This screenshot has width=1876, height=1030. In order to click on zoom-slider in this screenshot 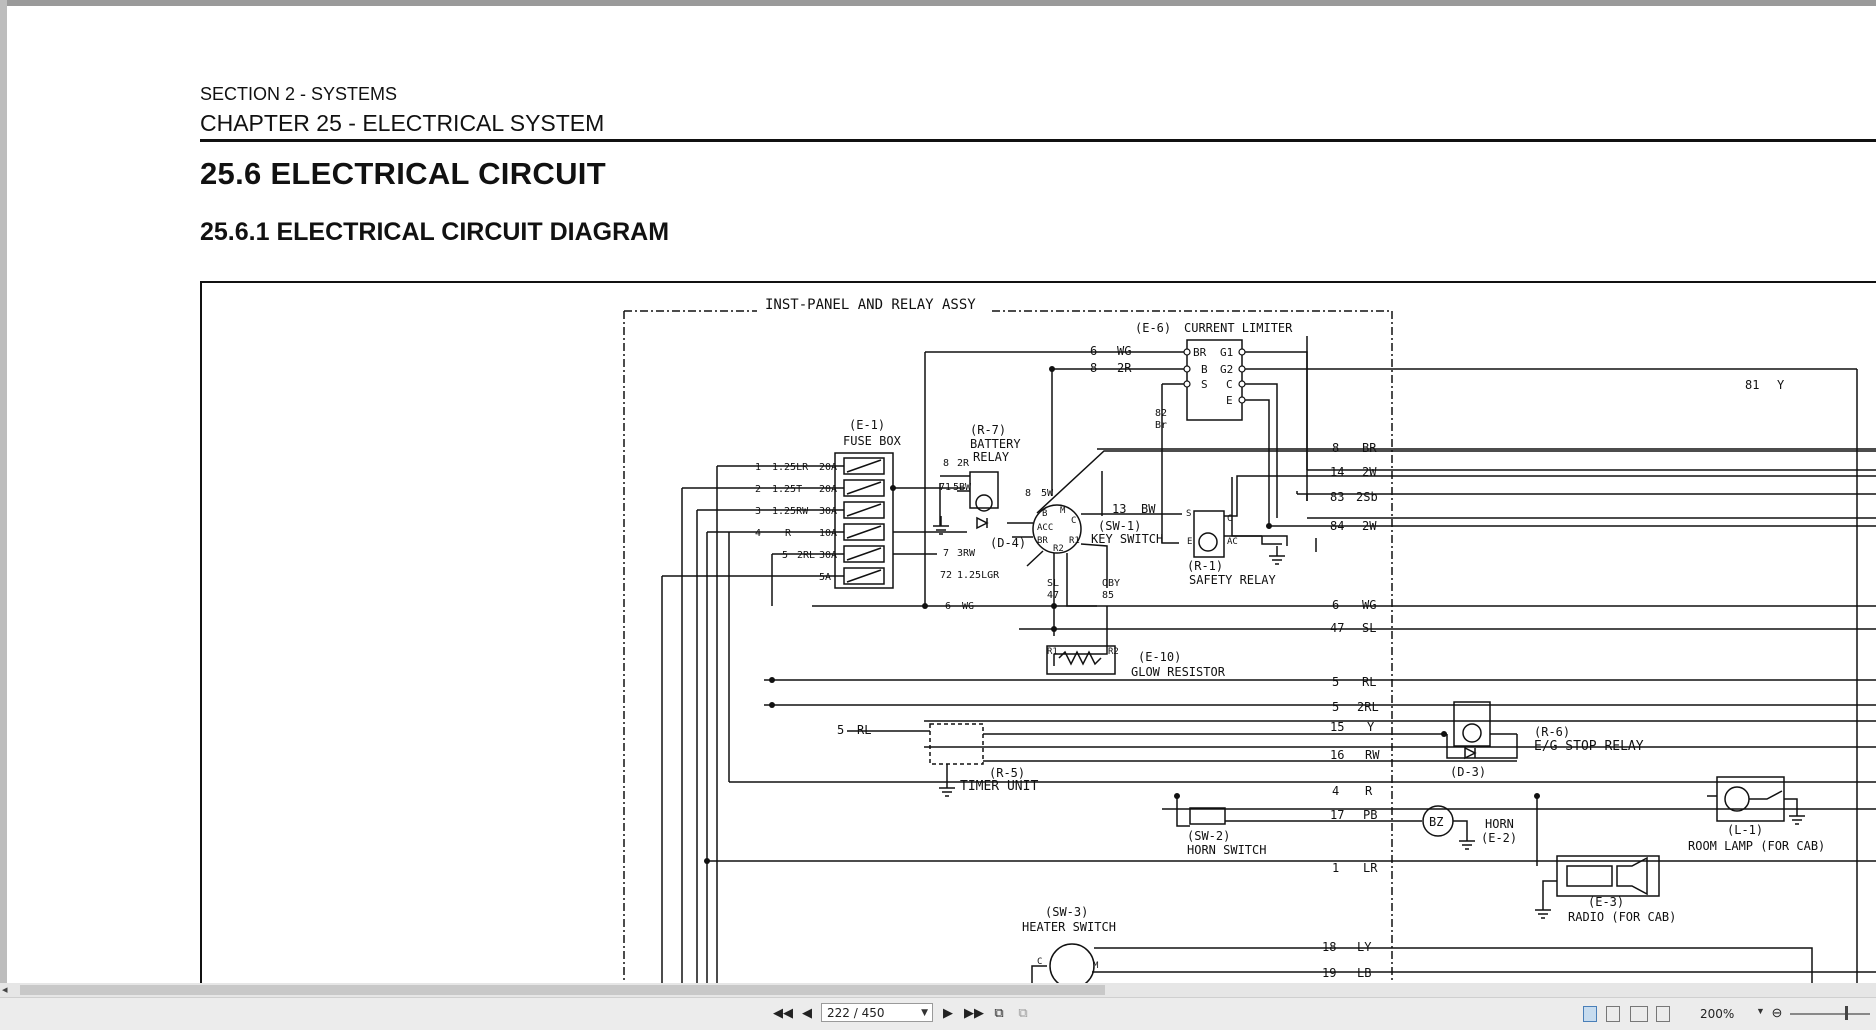, I will do `click(1830, 1014)`.